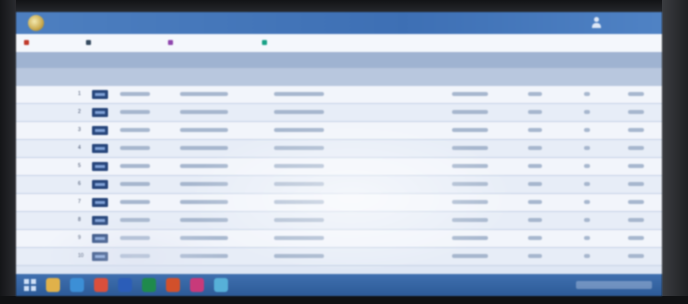  Describe the element at coordinates (173, 285) in the screenshot. I see `powerpoint-icon` at that location.